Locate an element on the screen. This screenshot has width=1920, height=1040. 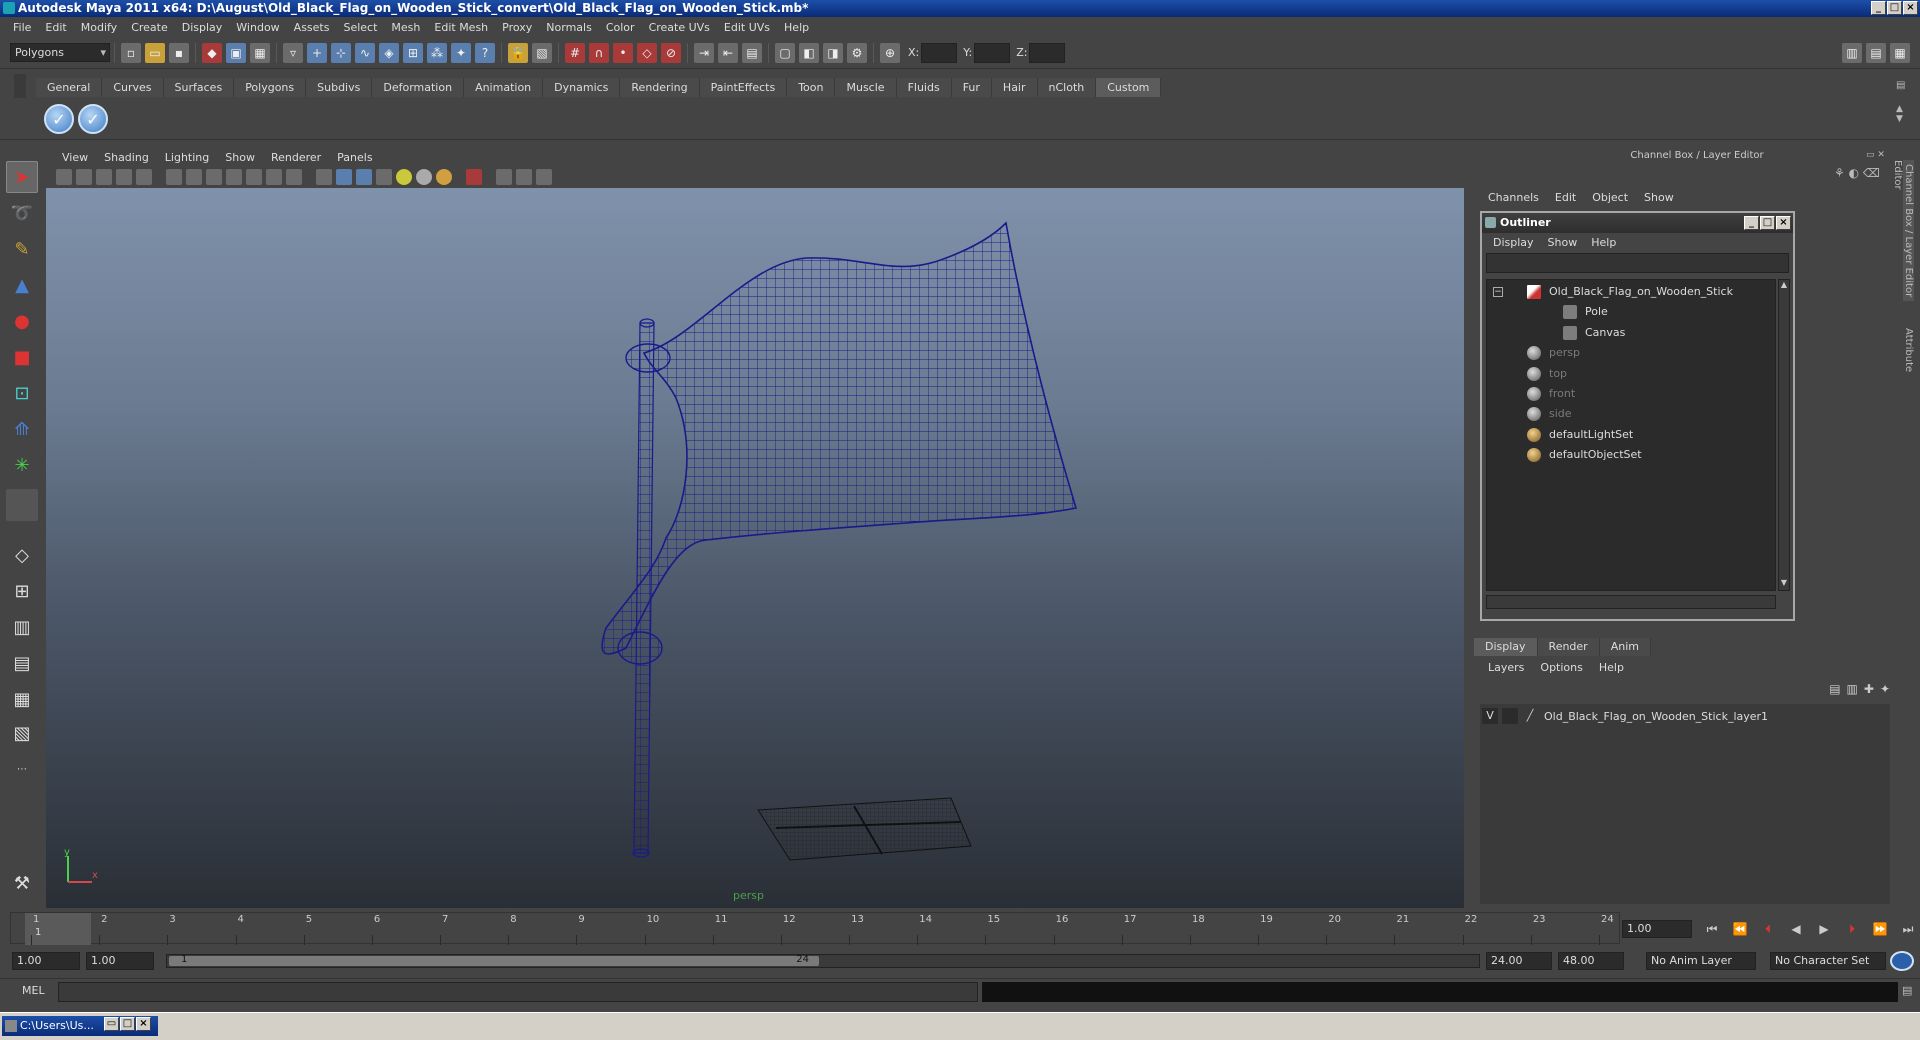
anim-layer-dropdown: No Anim Layer is located at coordinates (1701, 961).